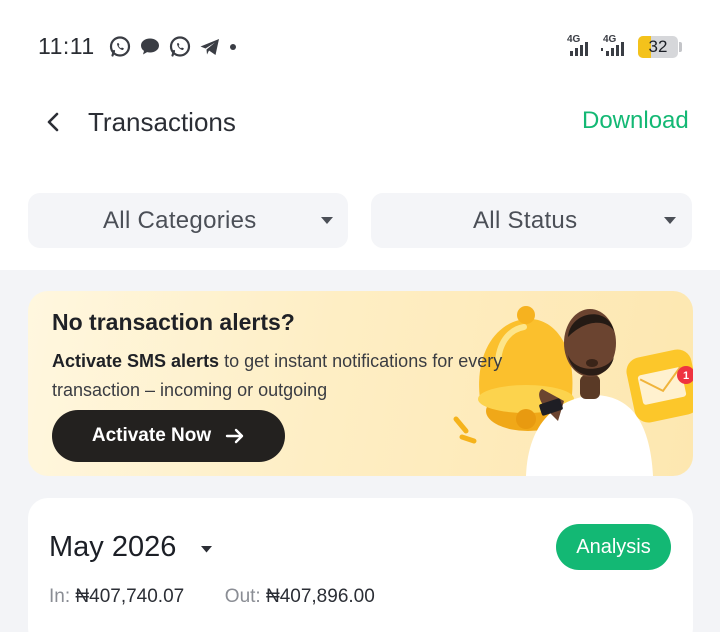 The image size is (720, 632). I want to click on category-filter-dropdown: All Categories, so click(188, 220).